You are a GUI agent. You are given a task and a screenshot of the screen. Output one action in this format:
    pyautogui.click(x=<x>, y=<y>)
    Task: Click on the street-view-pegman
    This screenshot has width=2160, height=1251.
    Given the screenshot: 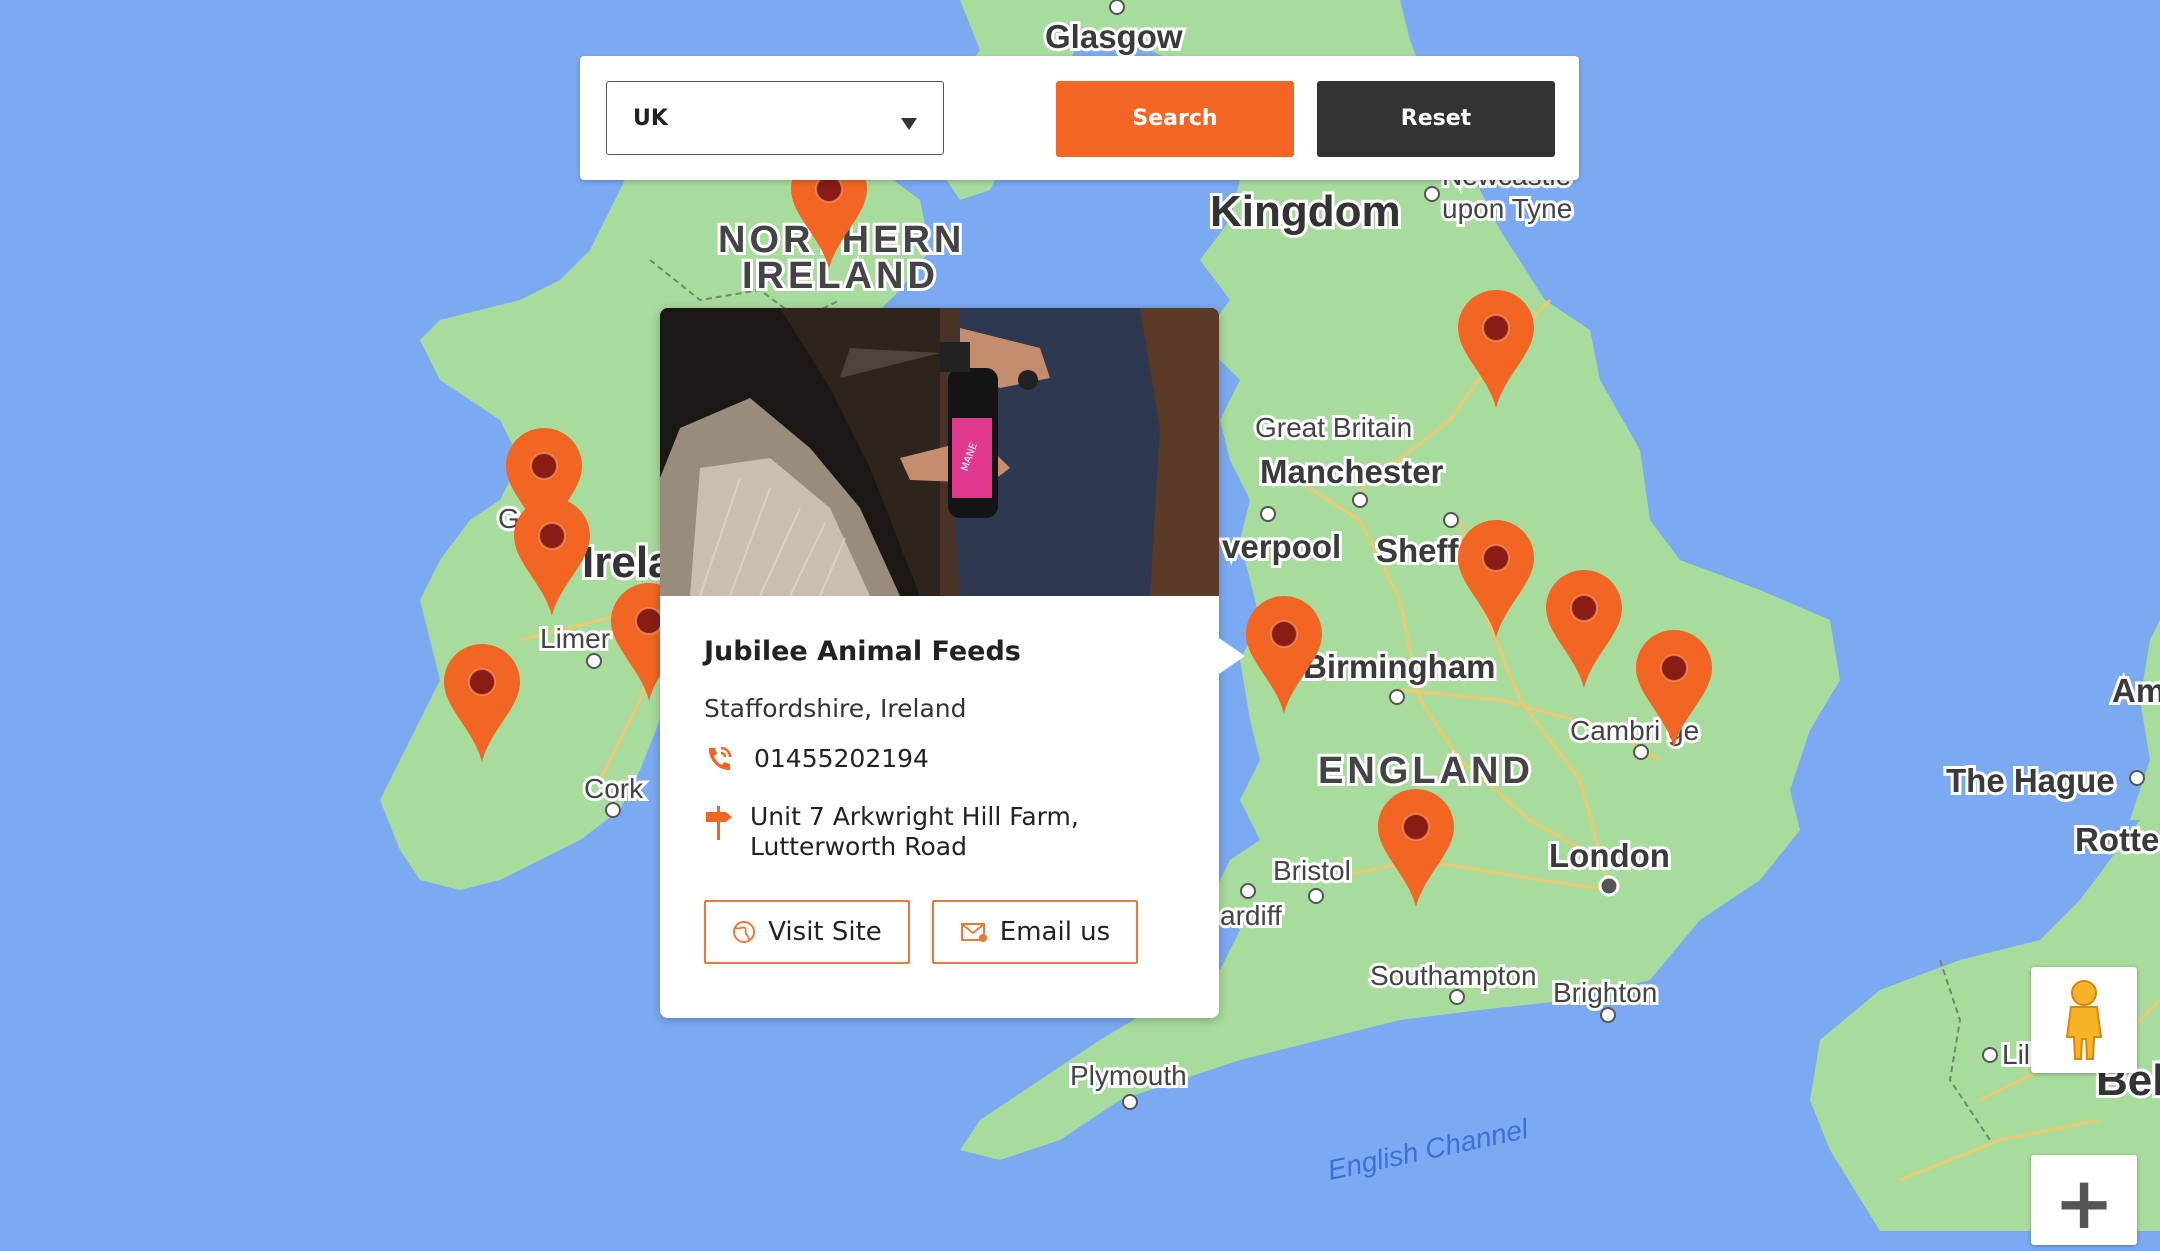 What is the action you would take?
    pyautogui.click(x=2084, y=1020)
    